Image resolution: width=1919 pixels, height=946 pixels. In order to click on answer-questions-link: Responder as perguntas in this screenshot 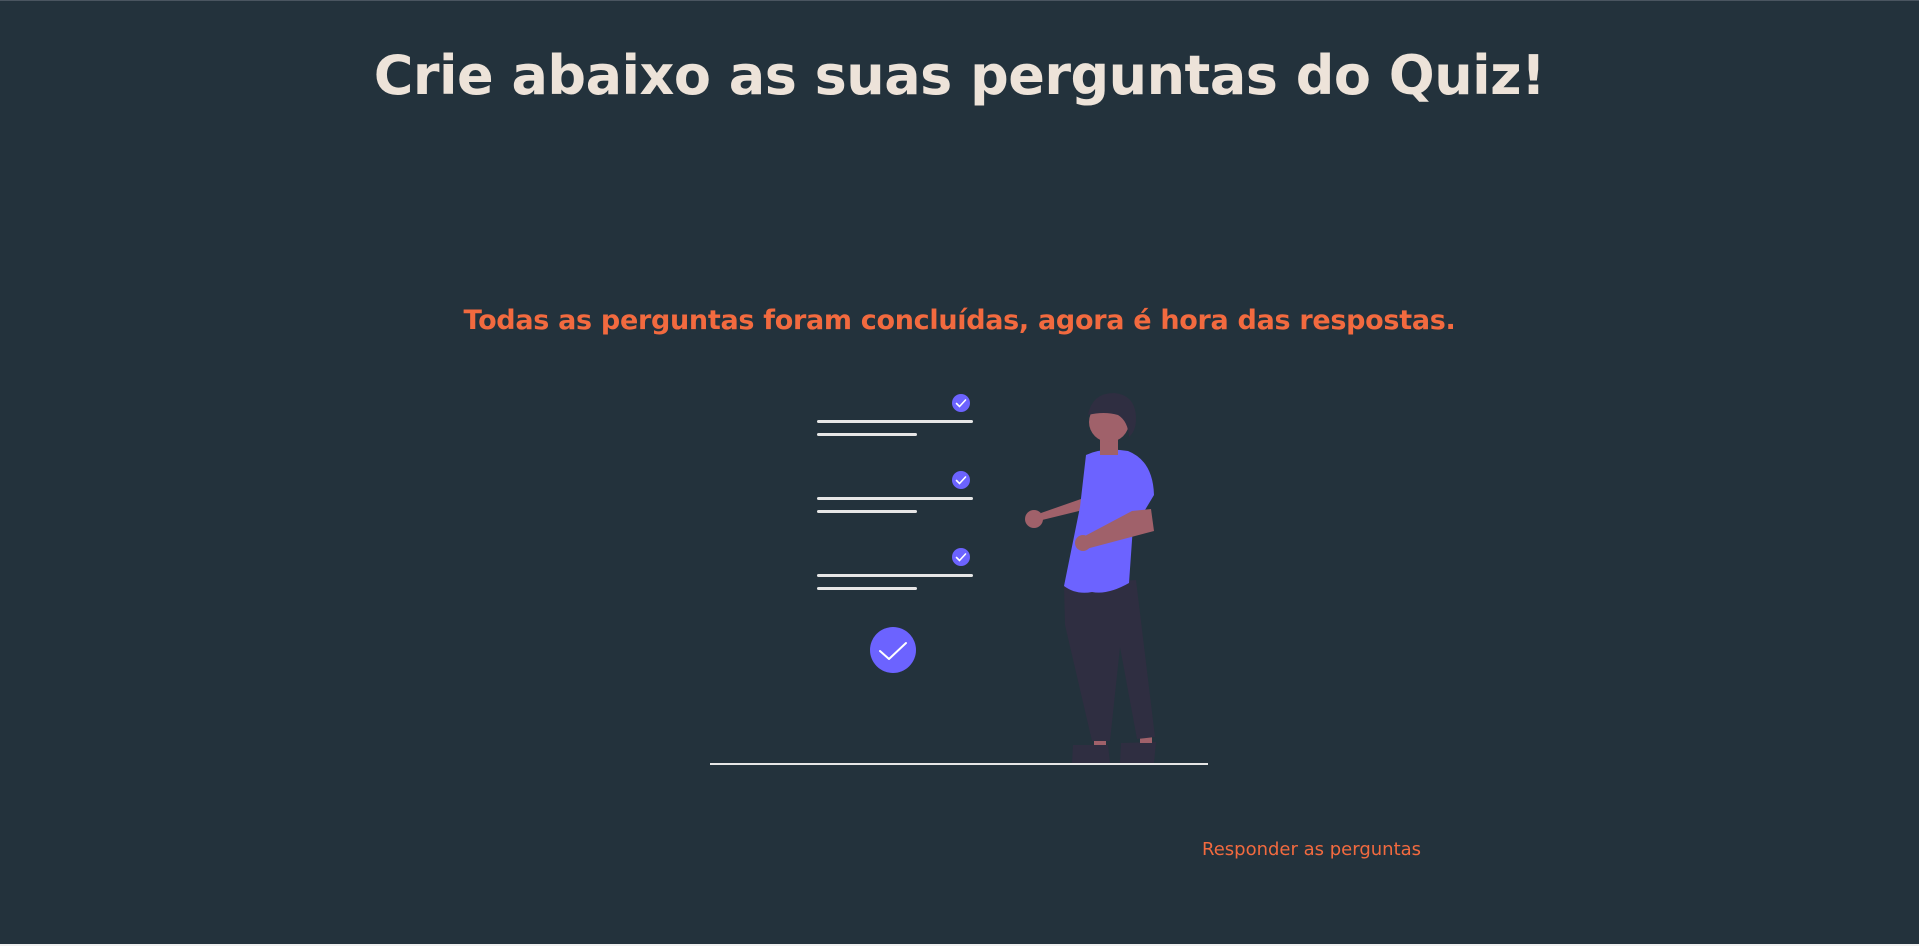, I will do `click(1311, 850)`.